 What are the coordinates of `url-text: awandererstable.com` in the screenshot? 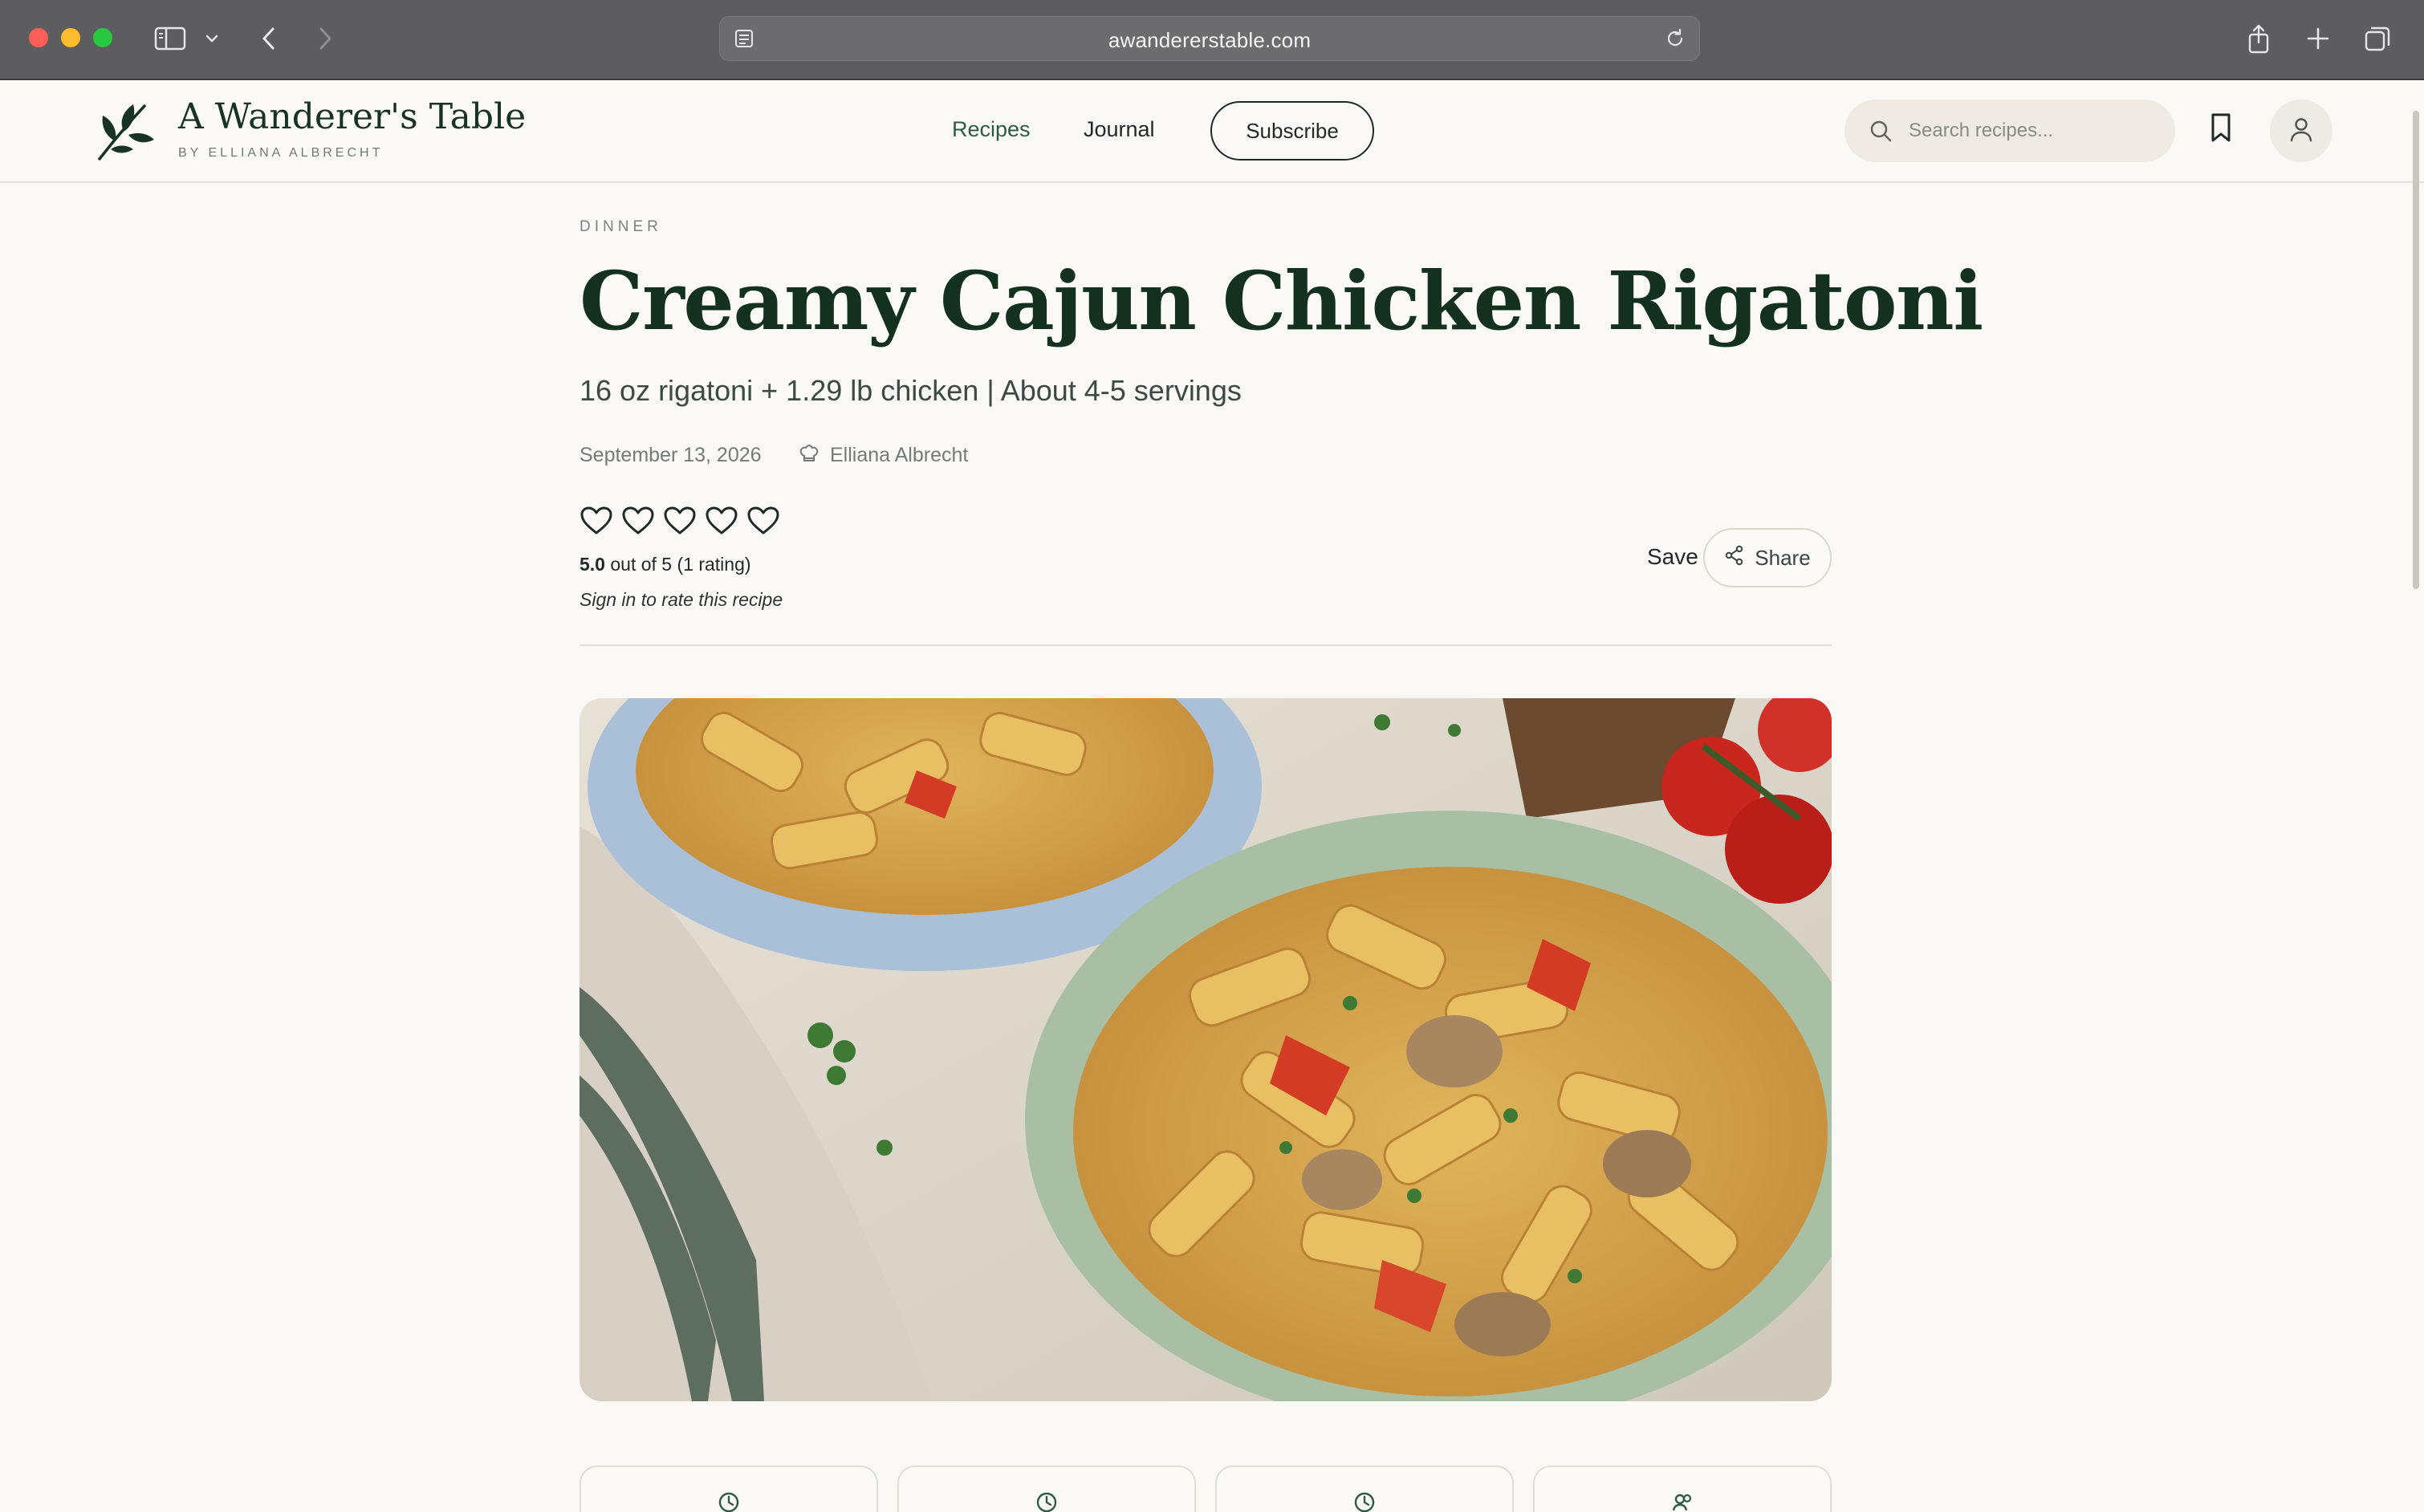 It's located at (1210, 40).